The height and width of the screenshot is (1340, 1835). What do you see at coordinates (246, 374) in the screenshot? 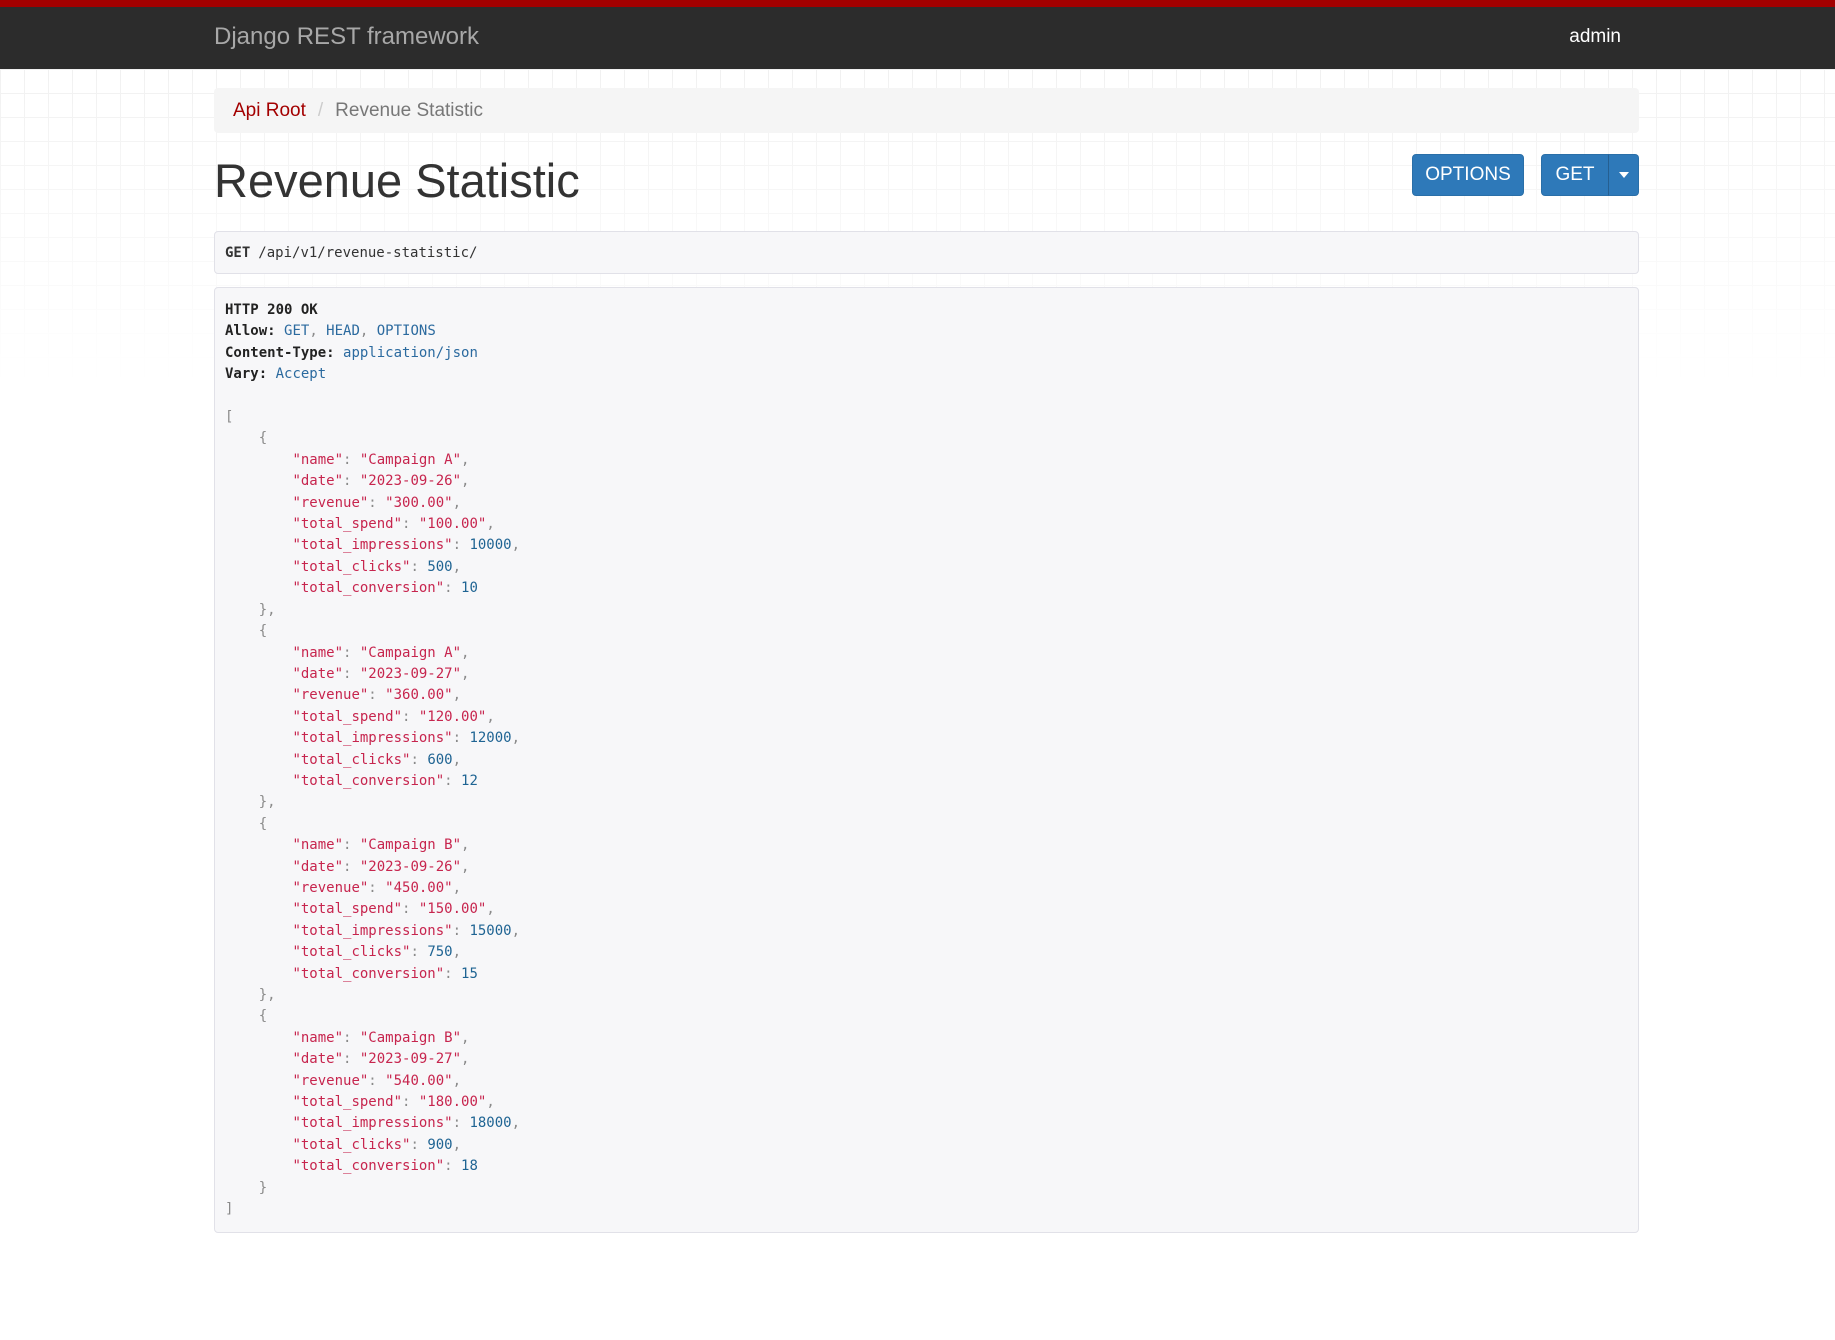
I see `response-header-key: Vary:` at bounding box center [246, 374].